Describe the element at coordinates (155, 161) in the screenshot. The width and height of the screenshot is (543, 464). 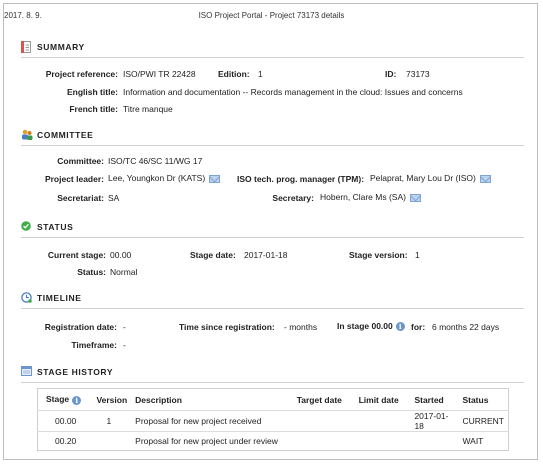
I see `committee-value: ISO/TC 46/SC 11/WG 17` at that location.